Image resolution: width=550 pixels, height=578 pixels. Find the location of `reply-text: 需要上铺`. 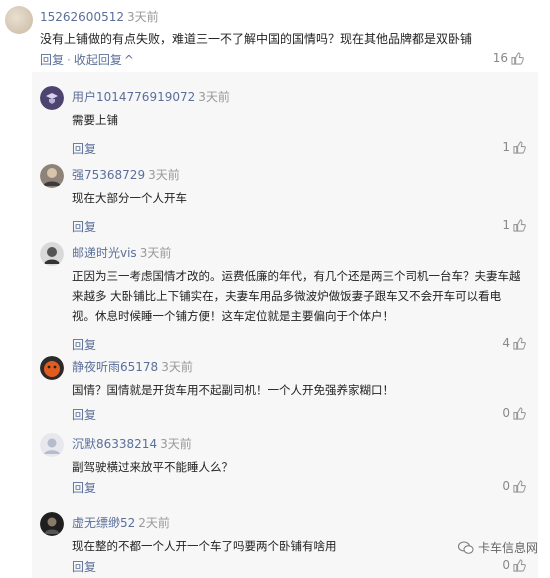

reply-text: 需要上铺 is located at coordinates (95, 120).